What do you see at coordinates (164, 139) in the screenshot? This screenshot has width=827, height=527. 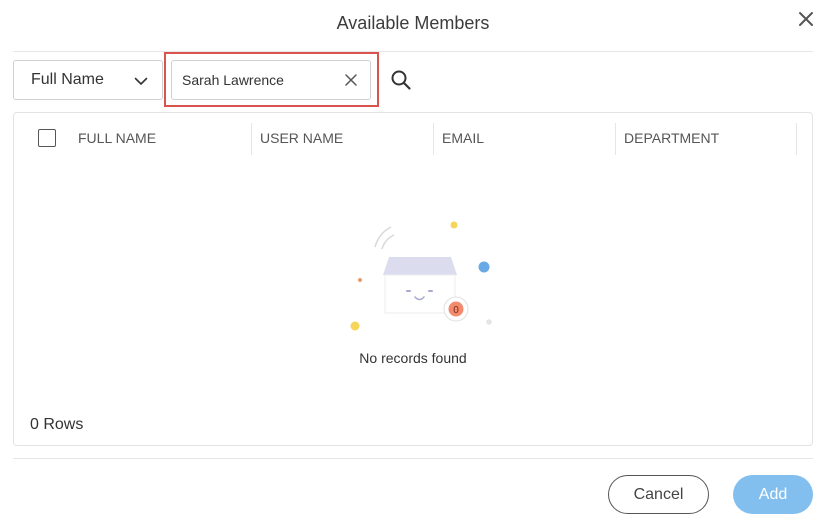 I see `column-header-full-name: FULL NAME` at bounding box center [164, 139].